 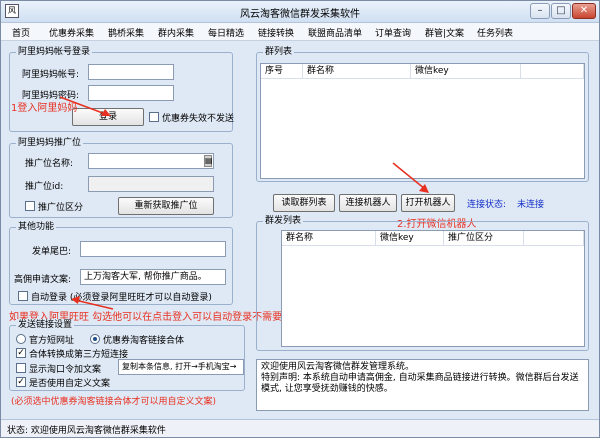 I want to click on coupon-expire-label: 优惠券失效不发送, so click(x=198, y=119).